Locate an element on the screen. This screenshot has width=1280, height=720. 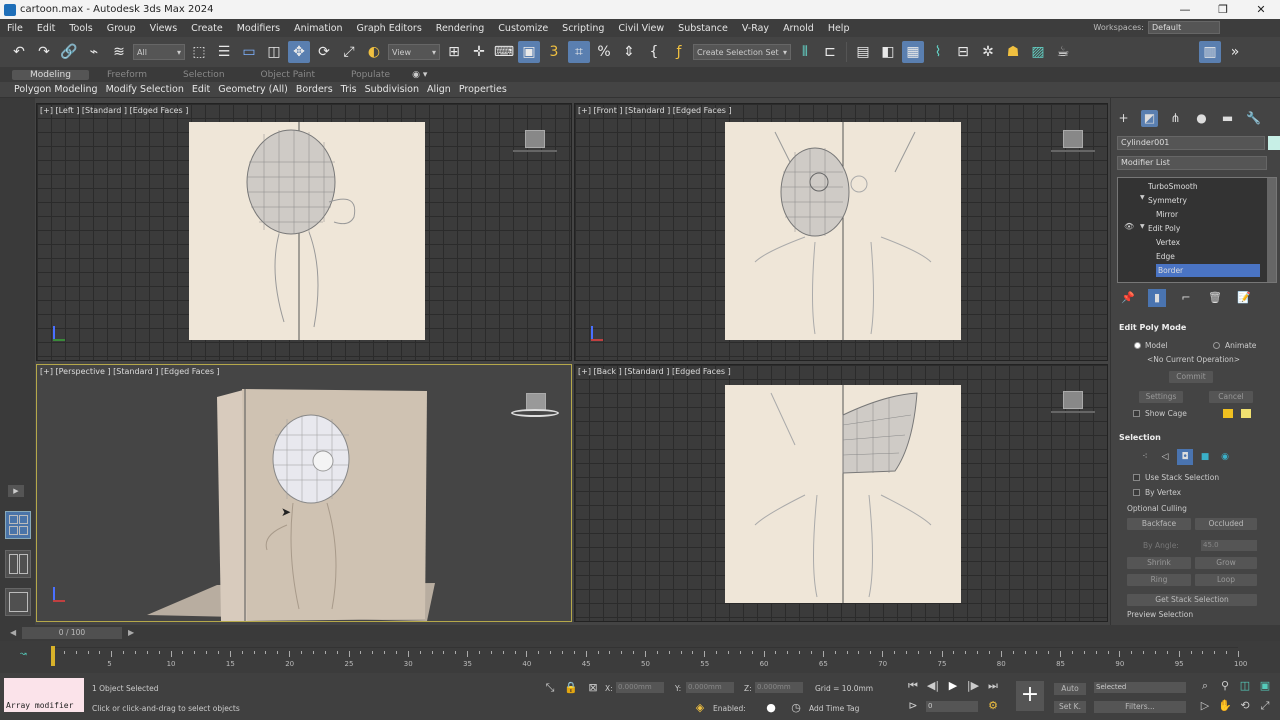
menu-file: File is located at coordinates (15, 28).